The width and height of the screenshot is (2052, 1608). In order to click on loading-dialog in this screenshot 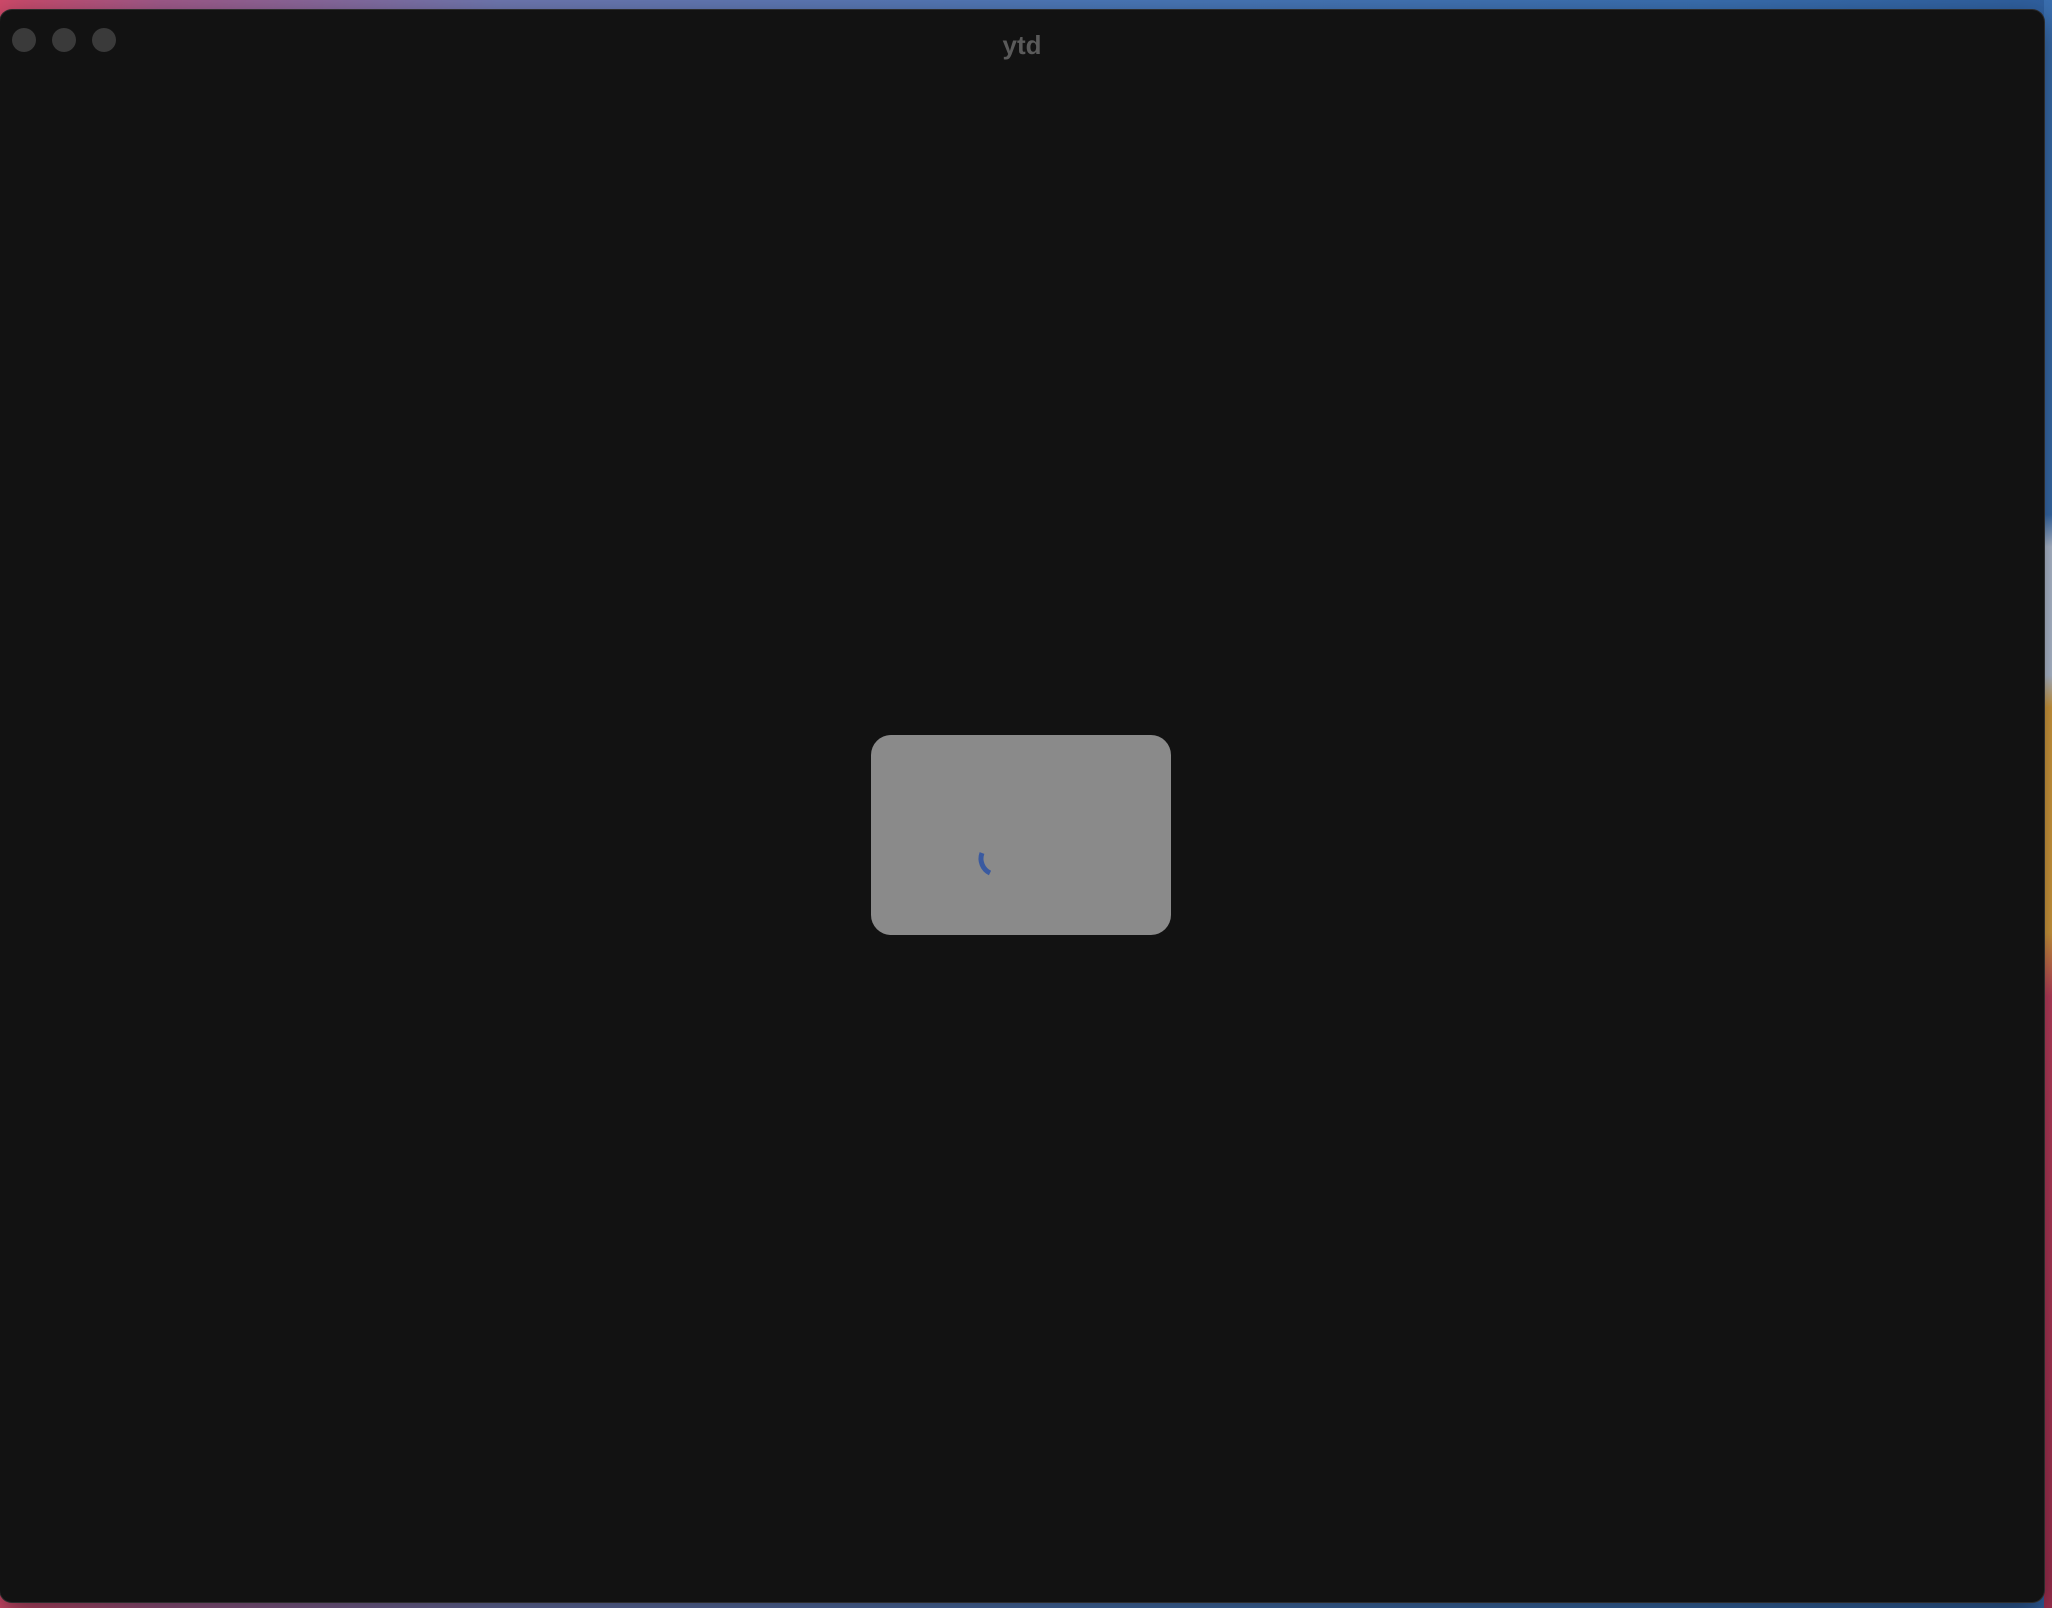, I will do `click(1021, 835)`.